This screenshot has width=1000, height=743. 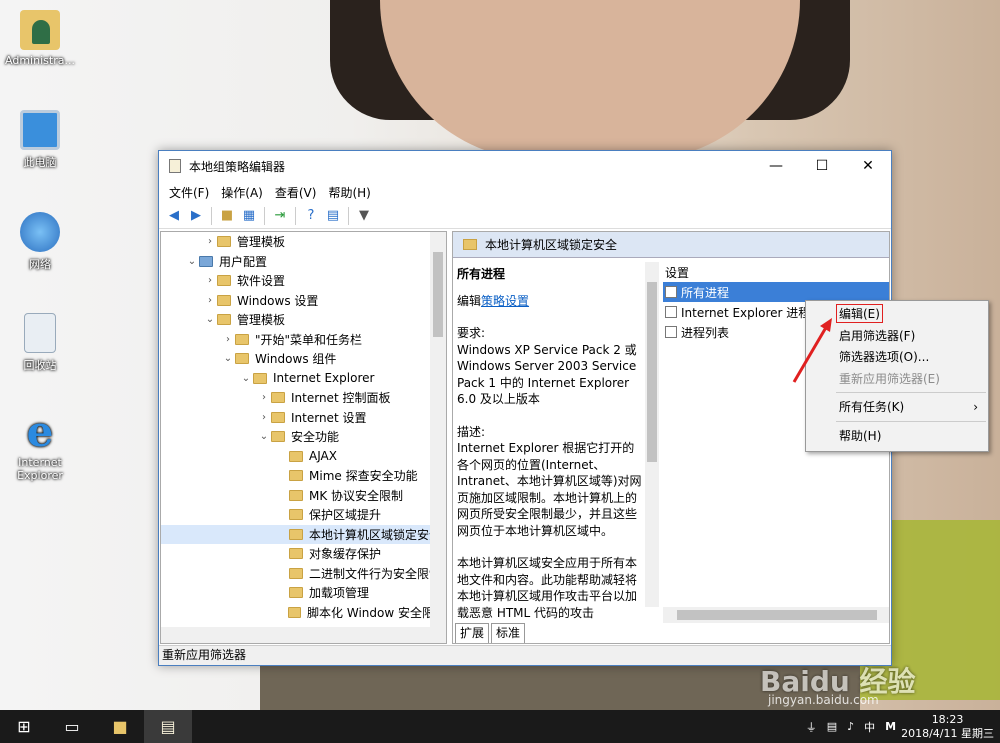 I want to click on export-list-button: ⇥, so click(x=280, y=216).